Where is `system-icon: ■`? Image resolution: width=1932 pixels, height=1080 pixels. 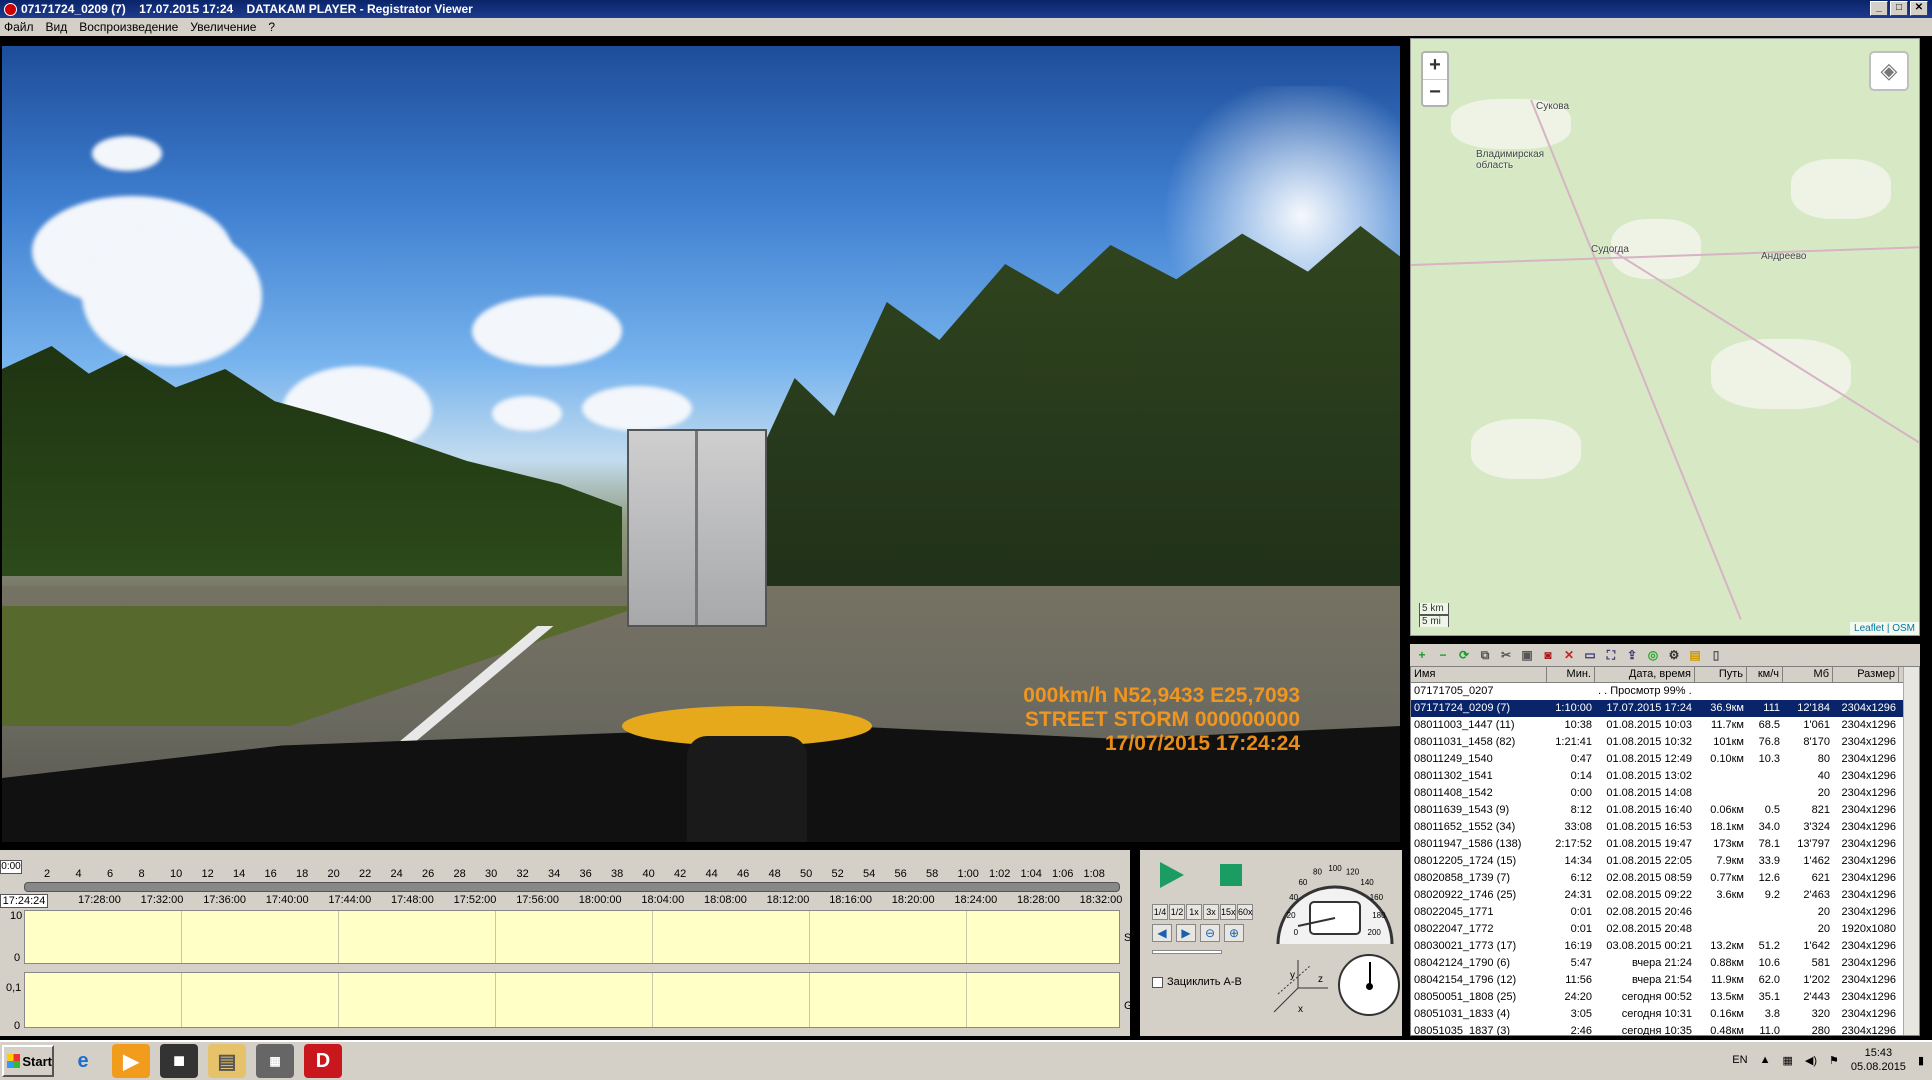
system-icon: ■ is located at coordinates (179, 1061).